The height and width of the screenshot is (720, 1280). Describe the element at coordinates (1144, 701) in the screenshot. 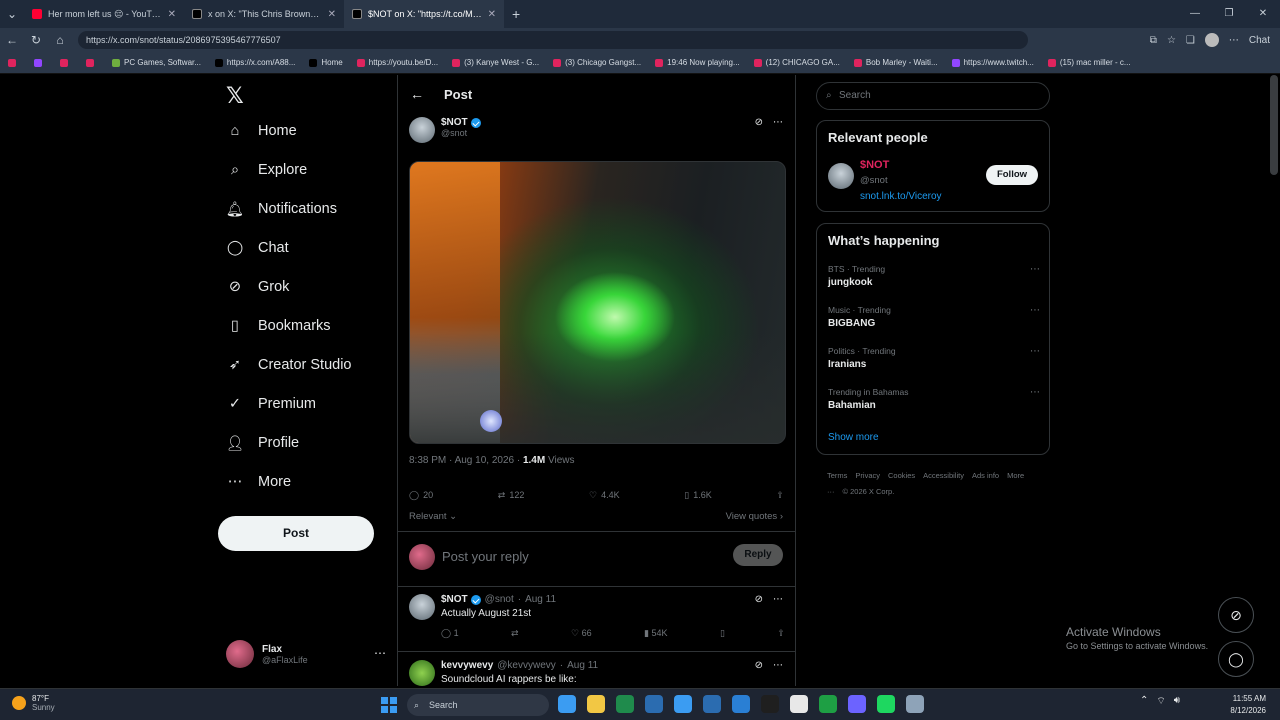

I see `chevron-up-icon: ⌃` at that location.